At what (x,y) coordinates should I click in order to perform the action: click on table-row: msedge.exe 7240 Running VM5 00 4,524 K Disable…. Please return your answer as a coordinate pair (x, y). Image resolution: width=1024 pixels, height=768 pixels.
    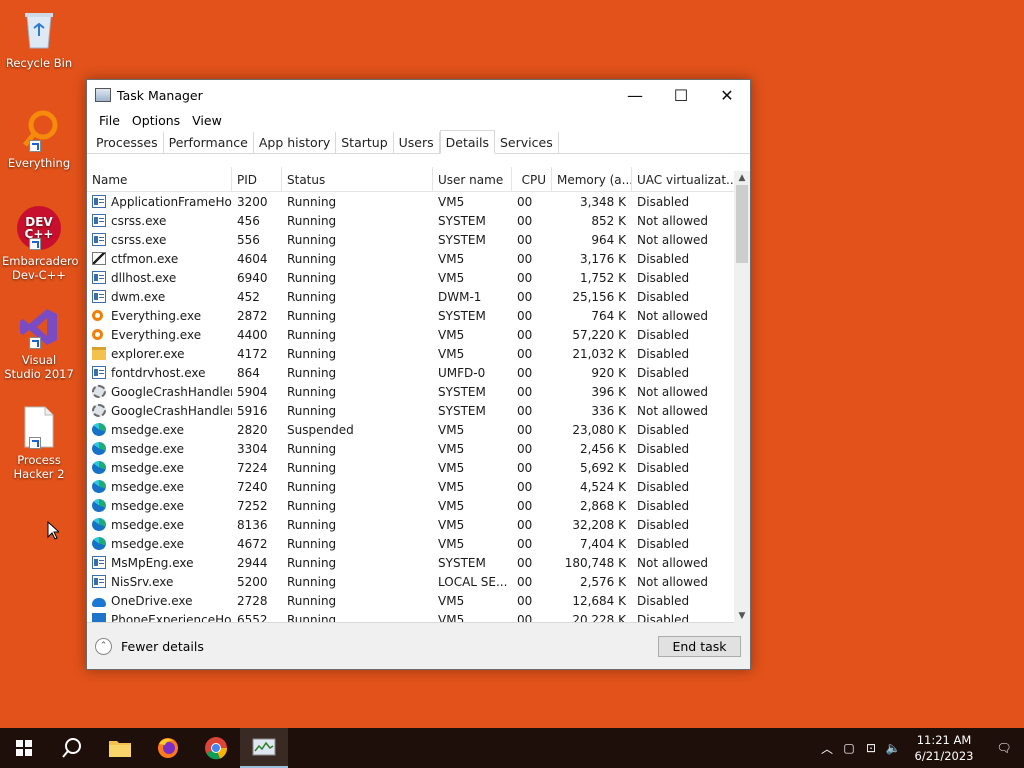
    Looking at the image, I should click on (410, 486).